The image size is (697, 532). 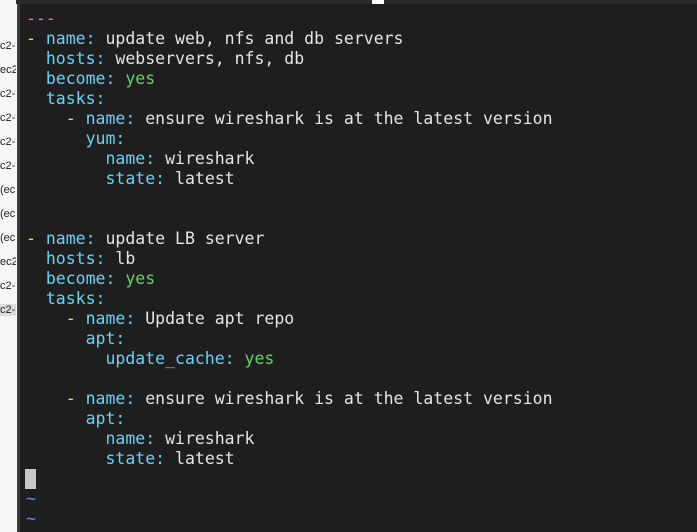 I want to click on code-token: update_cache:, so click(x=130, y=358).